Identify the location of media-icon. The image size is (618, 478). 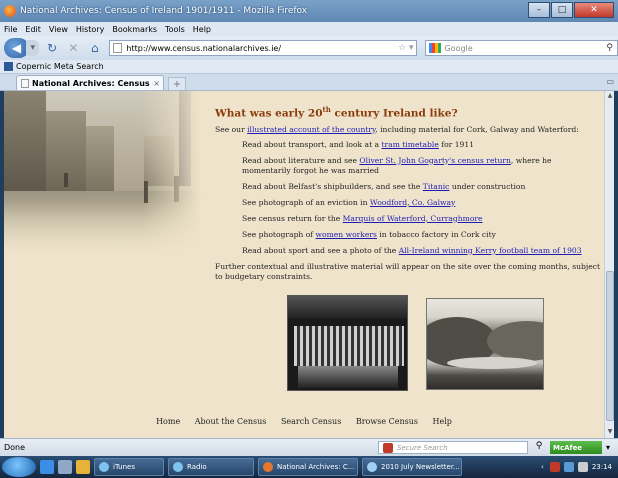
(83, 467).